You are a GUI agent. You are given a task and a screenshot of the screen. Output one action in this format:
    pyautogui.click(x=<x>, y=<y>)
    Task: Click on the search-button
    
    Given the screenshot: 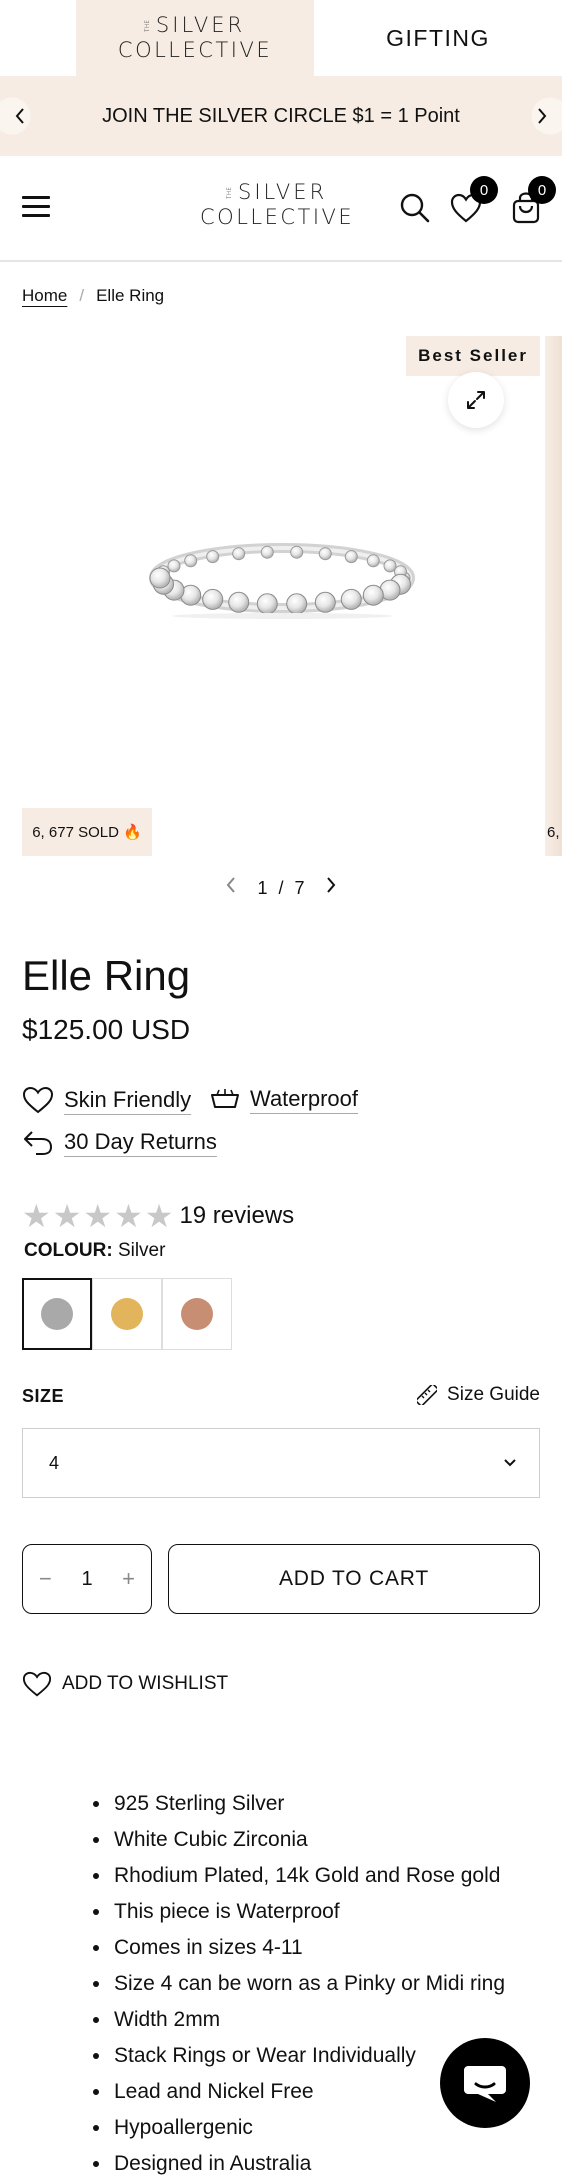 What is the action you would take?
    pyautogui.click(x=415, y=208)
    